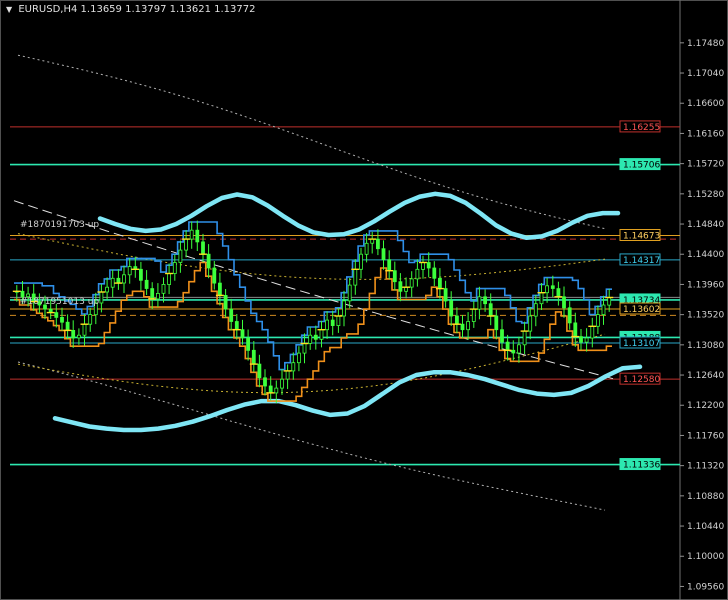 This screenshot has height=600, width=728. I want to click on level-label: 1.13107, so click(641, 344).